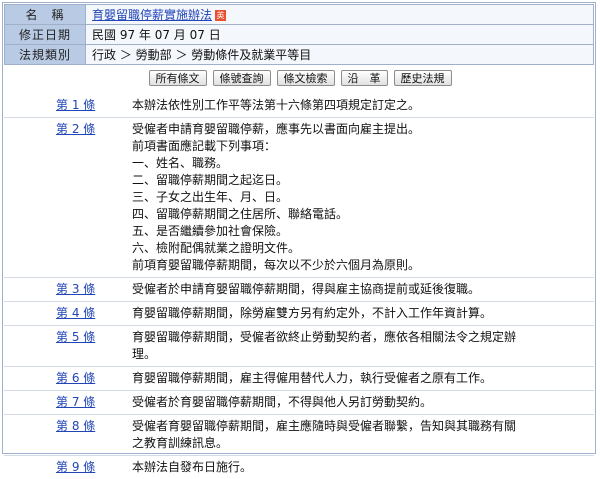  Describe the element at coordinates (364, 78) in the screenshot. I see `history-button: 沿 革` at that location.